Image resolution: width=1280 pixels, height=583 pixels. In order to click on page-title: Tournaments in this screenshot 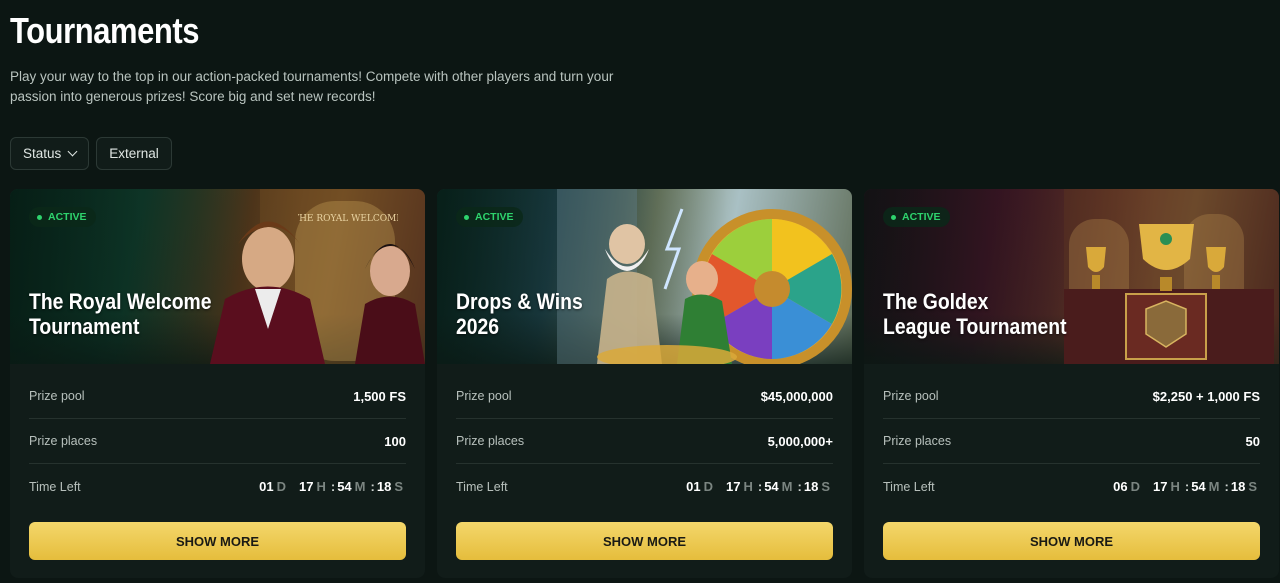, I will do `click(105, 30)`.